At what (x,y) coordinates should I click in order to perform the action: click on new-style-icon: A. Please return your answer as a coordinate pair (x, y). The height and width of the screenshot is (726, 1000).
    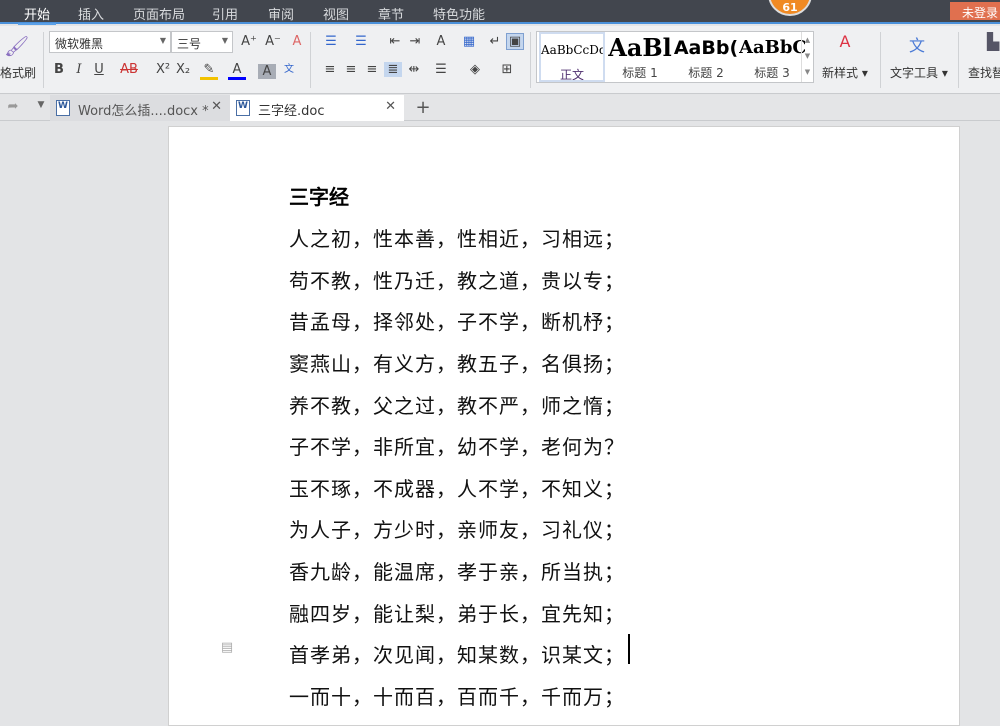
    Looking at the image, I should click on (845, 41).